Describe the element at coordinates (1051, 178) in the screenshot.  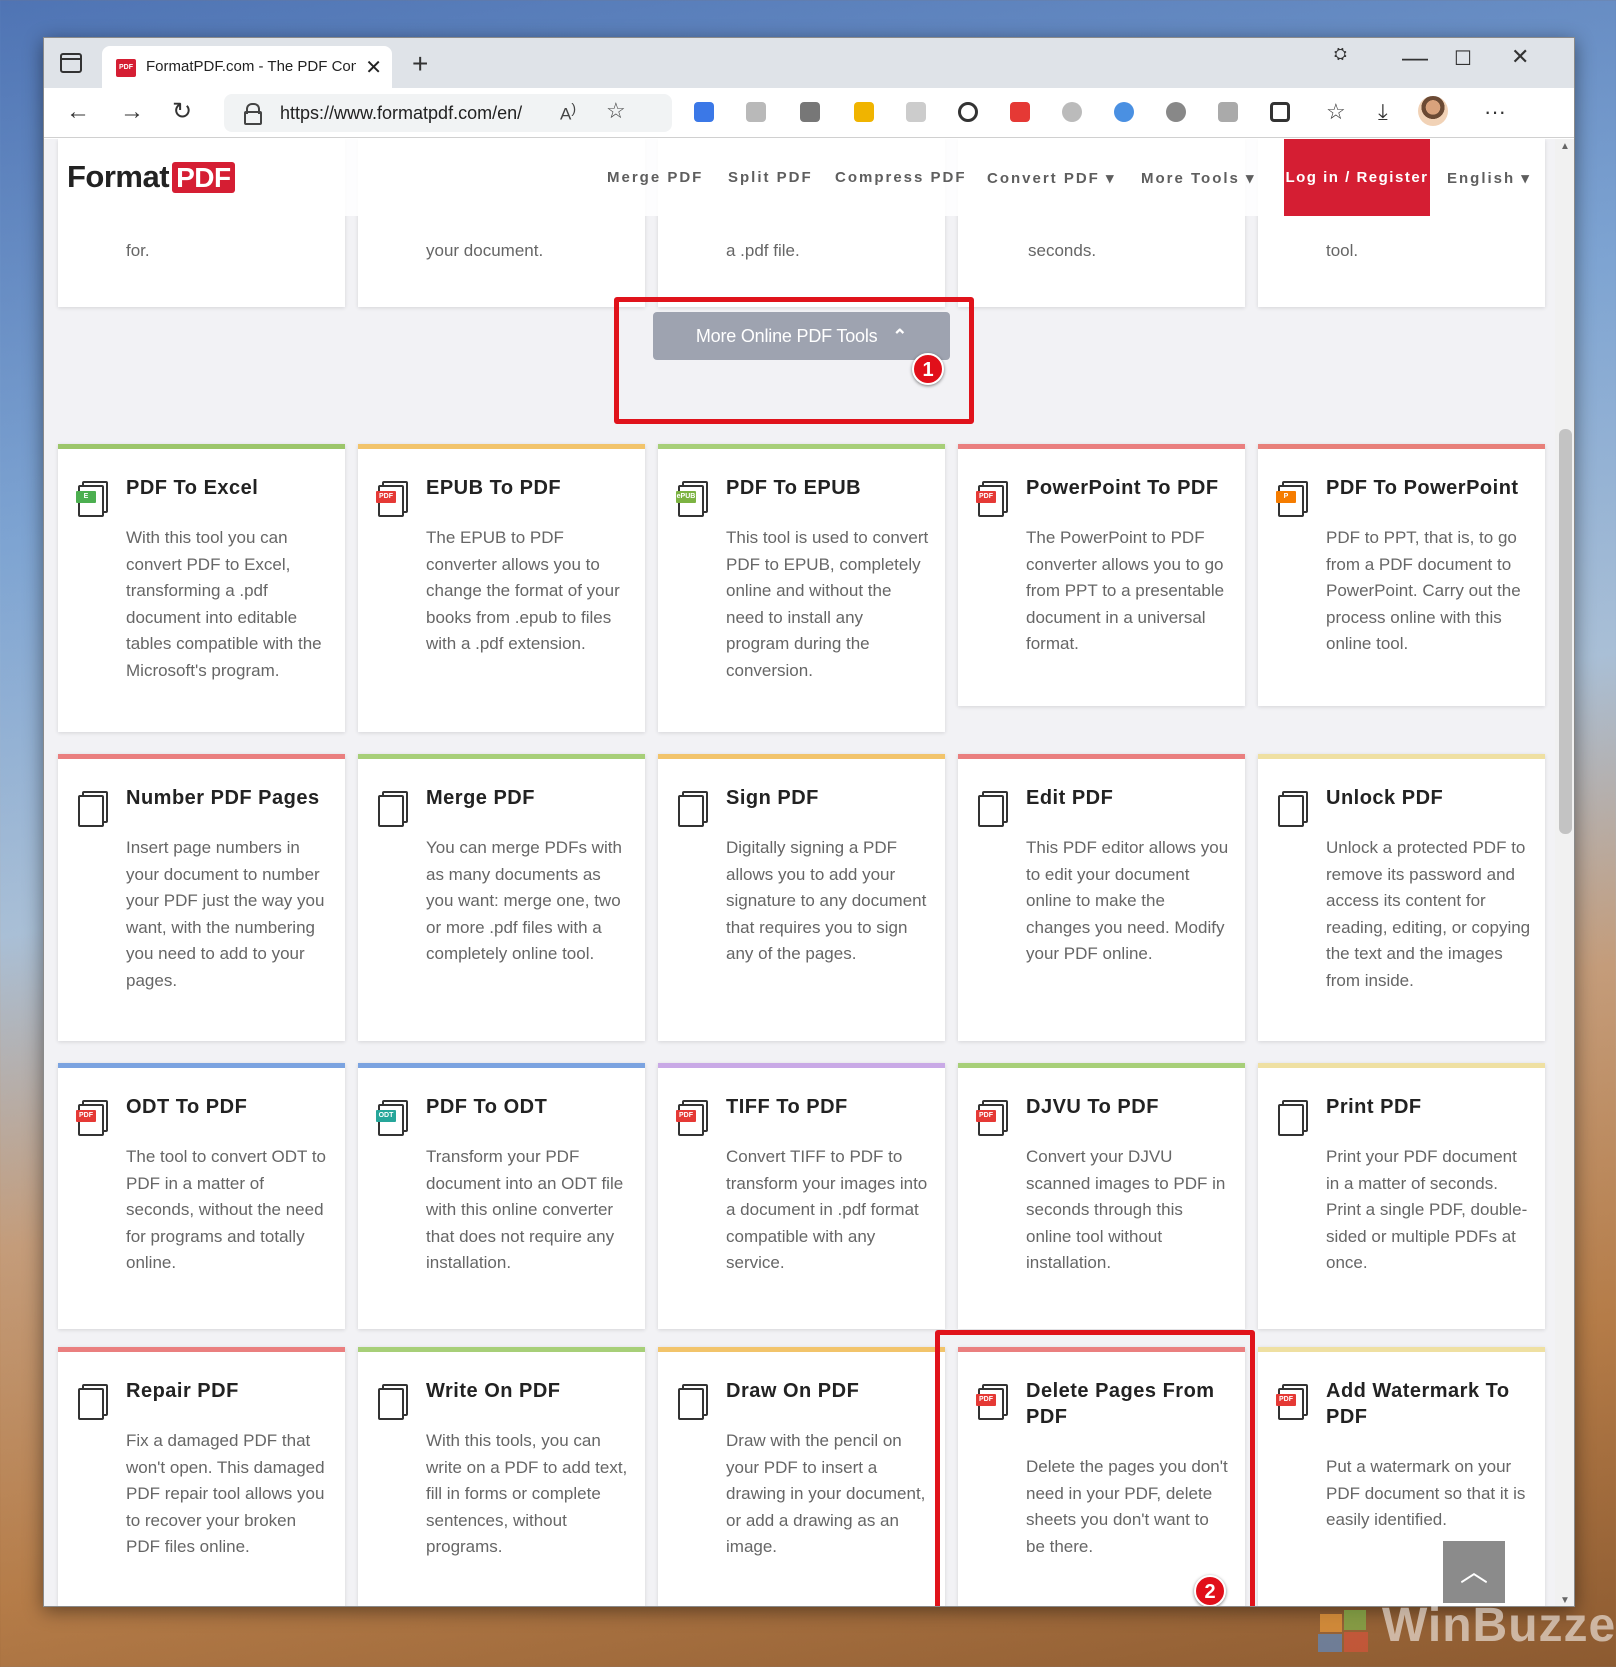
I see `menu-convert-pdf: Convert PDF ▾` at that location.